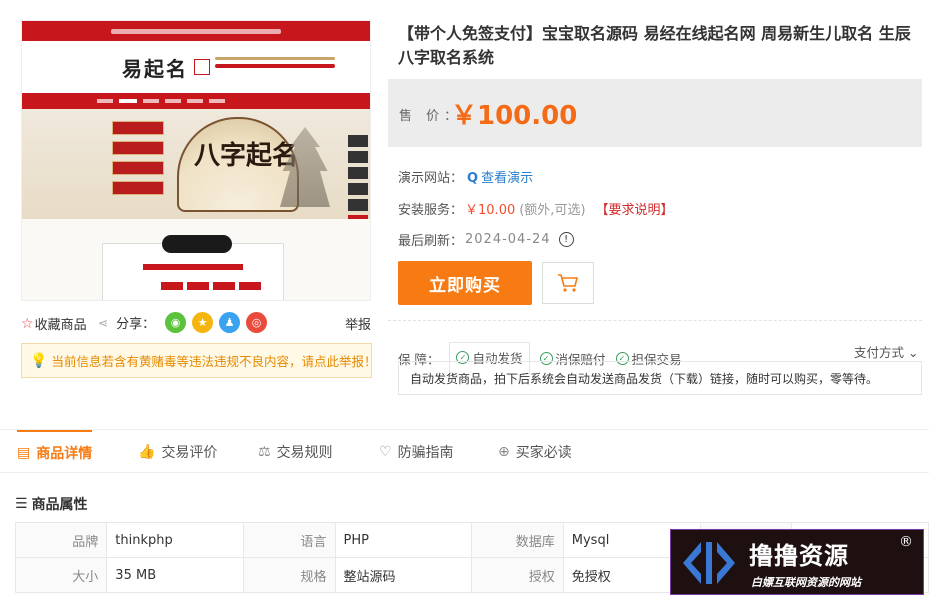 The width and height of the screenshot is (929, 595). What do you see at coordinates (425, 452) in the screenshot?
I see `tab-label: 防骗指南` at bounding box center [425, 452].